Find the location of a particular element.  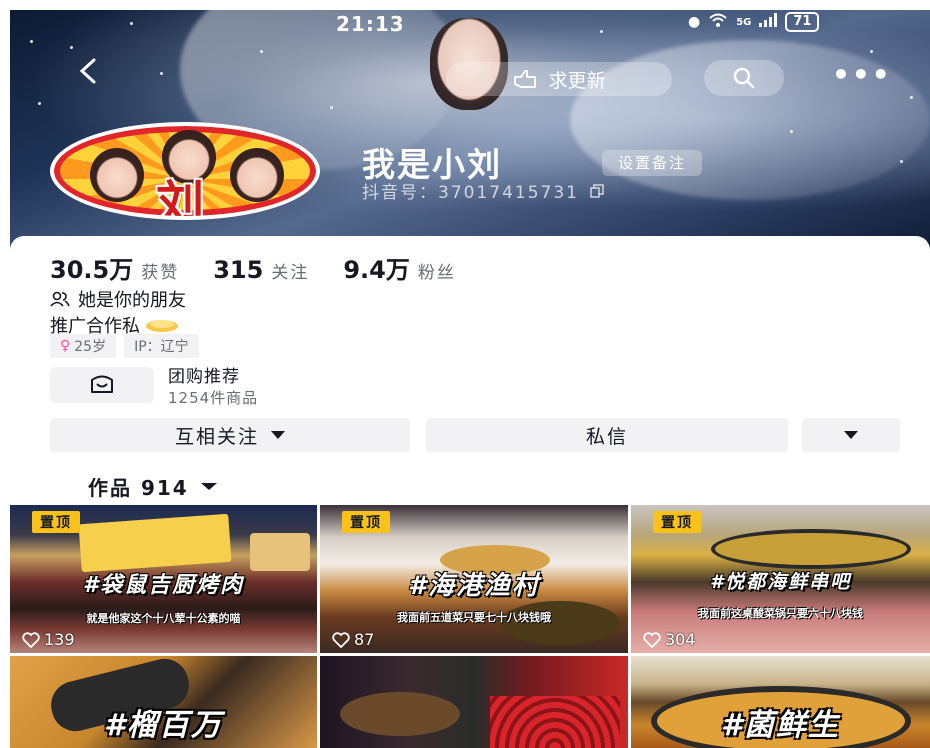

video-thumbnail: 置顶 #海港渔村 我面前五道菜只要七十八块钱哦 87 is located at coordinates (474, 579).